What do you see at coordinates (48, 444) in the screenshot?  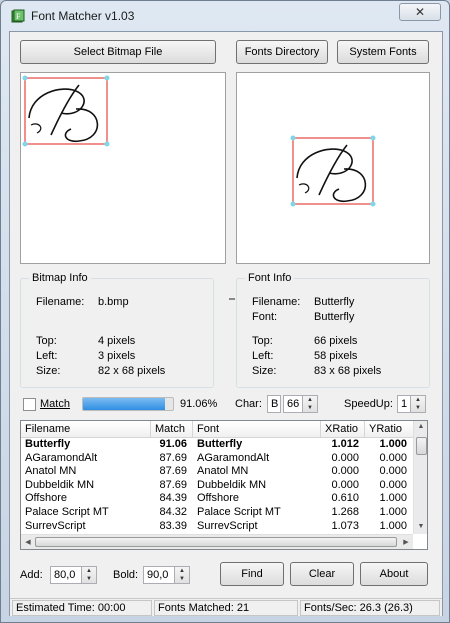 I see `cell-filename: Butterfly` at bounding box center [48, 444].